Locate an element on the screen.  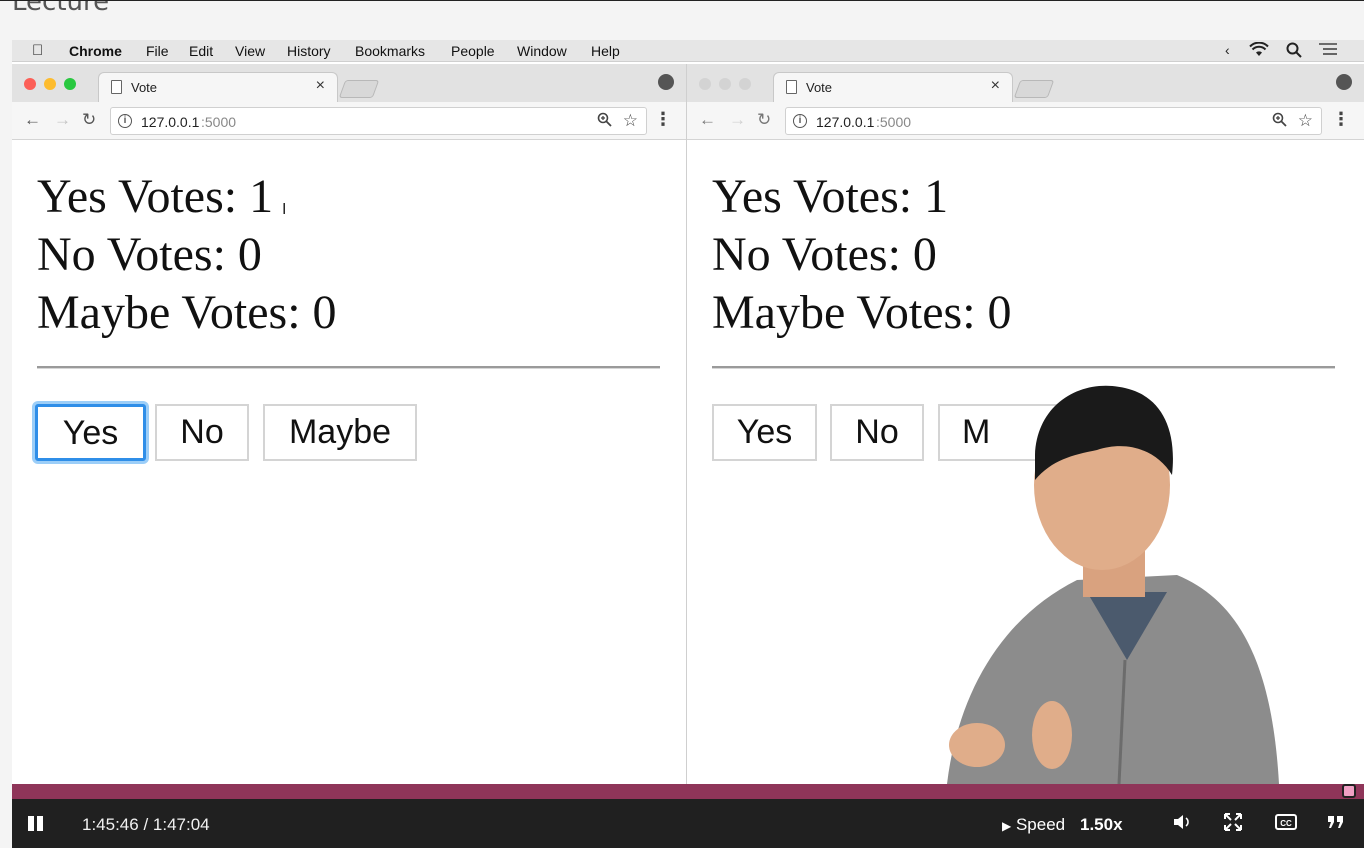
menu-bookmarks: Bookmarks is located at coordinates (390, 51).